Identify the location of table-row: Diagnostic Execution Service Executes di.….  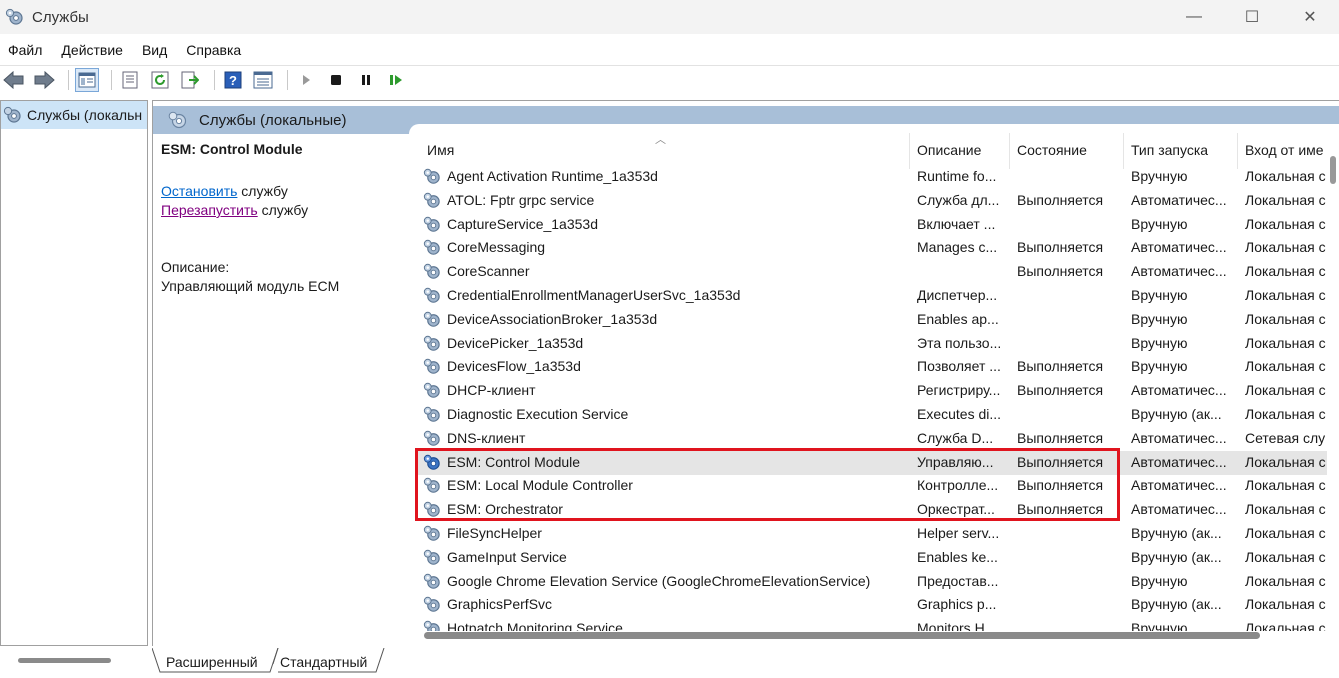
(872, 415).